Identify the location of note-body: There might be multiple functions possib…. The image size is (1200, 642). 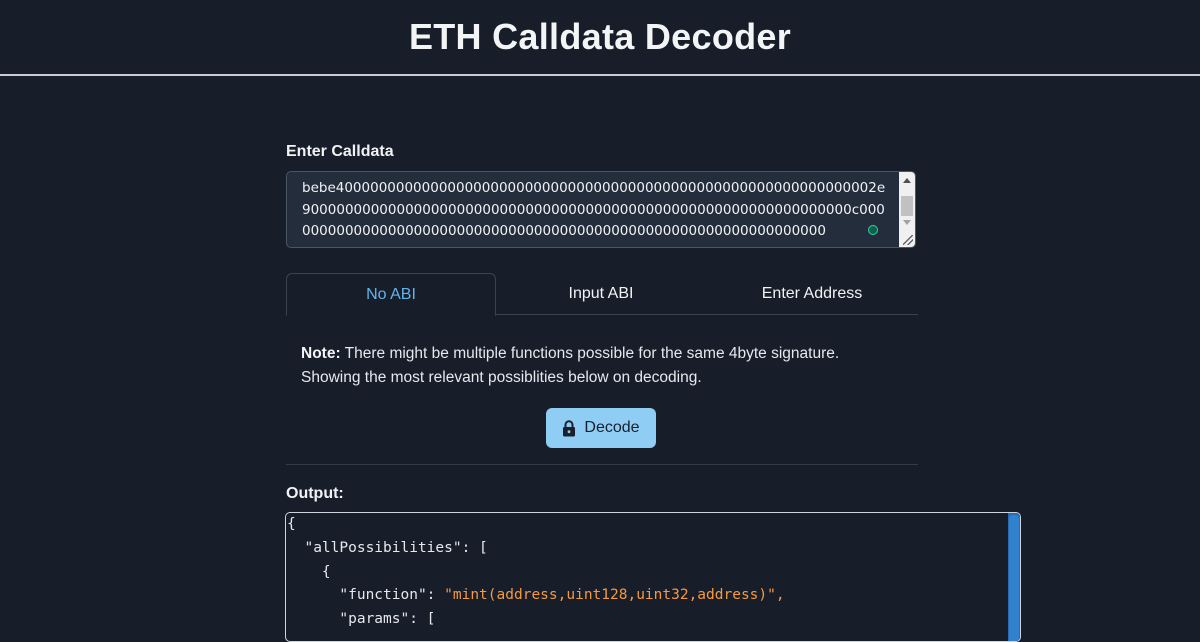
(570, 365).